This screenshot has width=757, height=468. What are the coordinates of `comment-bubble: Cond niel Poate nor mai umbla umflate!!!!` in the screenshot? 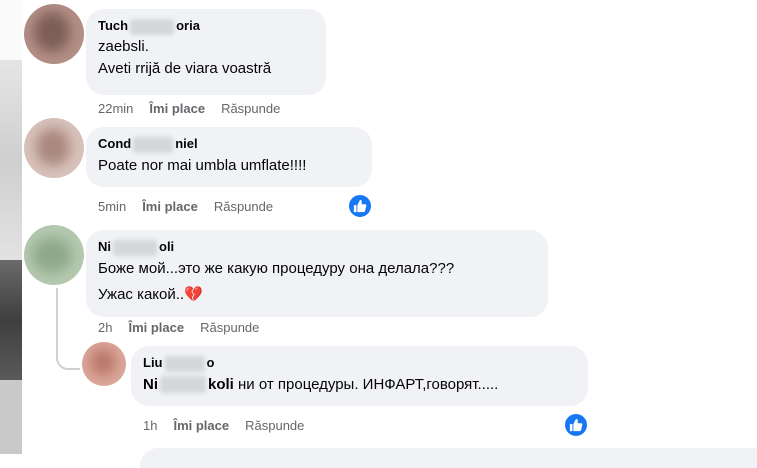 It's located at (229, 157).